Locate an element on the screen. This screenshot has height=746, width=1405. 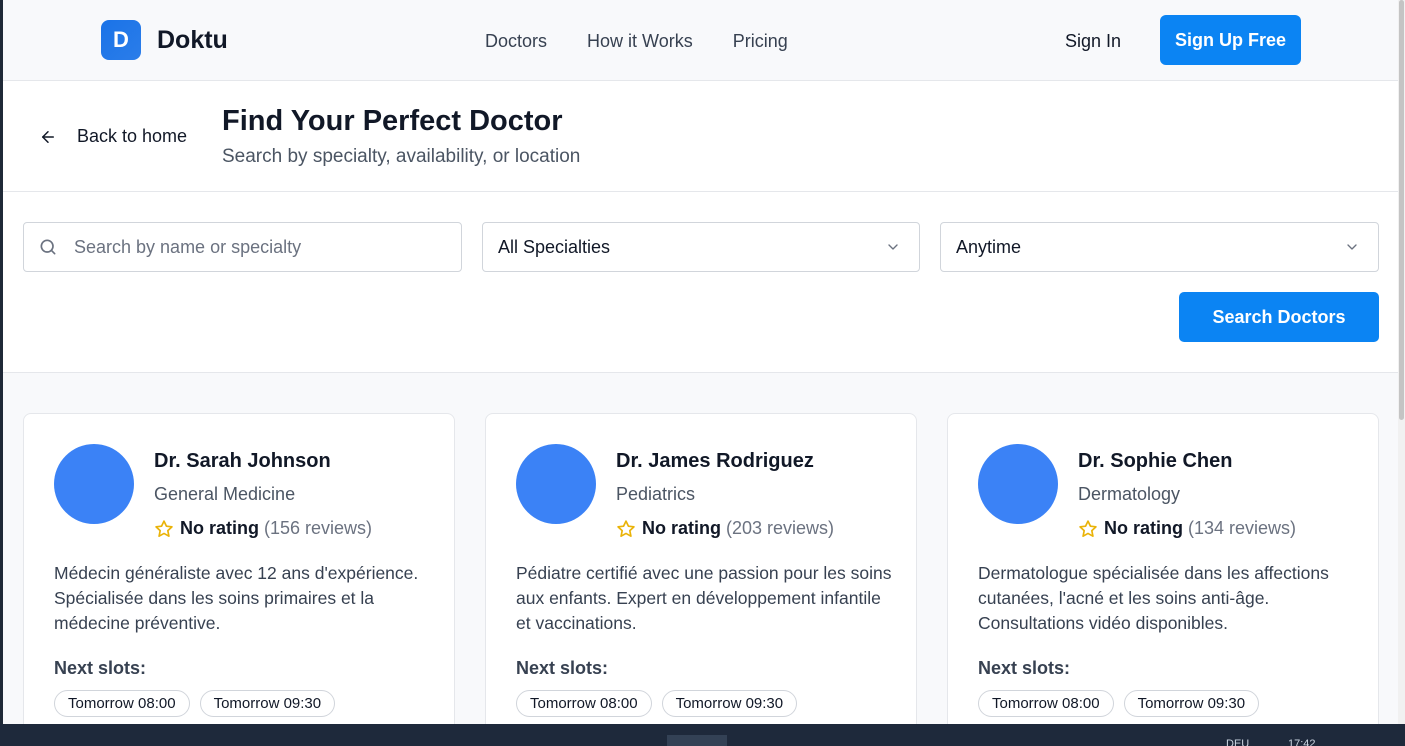
specialty-select-value: All Specialties is located at coordinates (554, 246).